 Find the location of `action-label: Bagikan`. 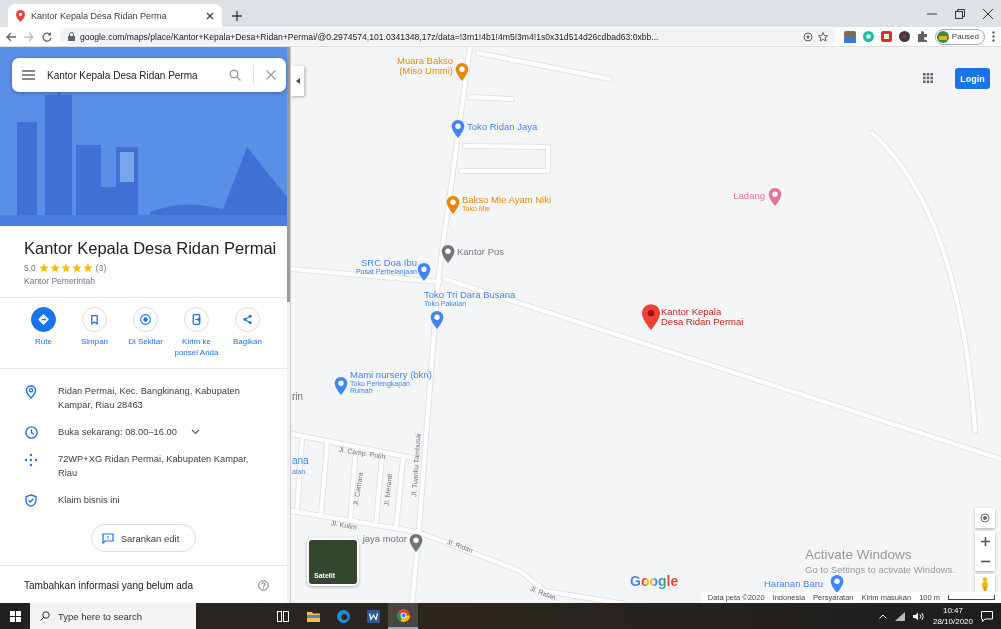

action-label: Bagikan is located at coordinates (247, 341).